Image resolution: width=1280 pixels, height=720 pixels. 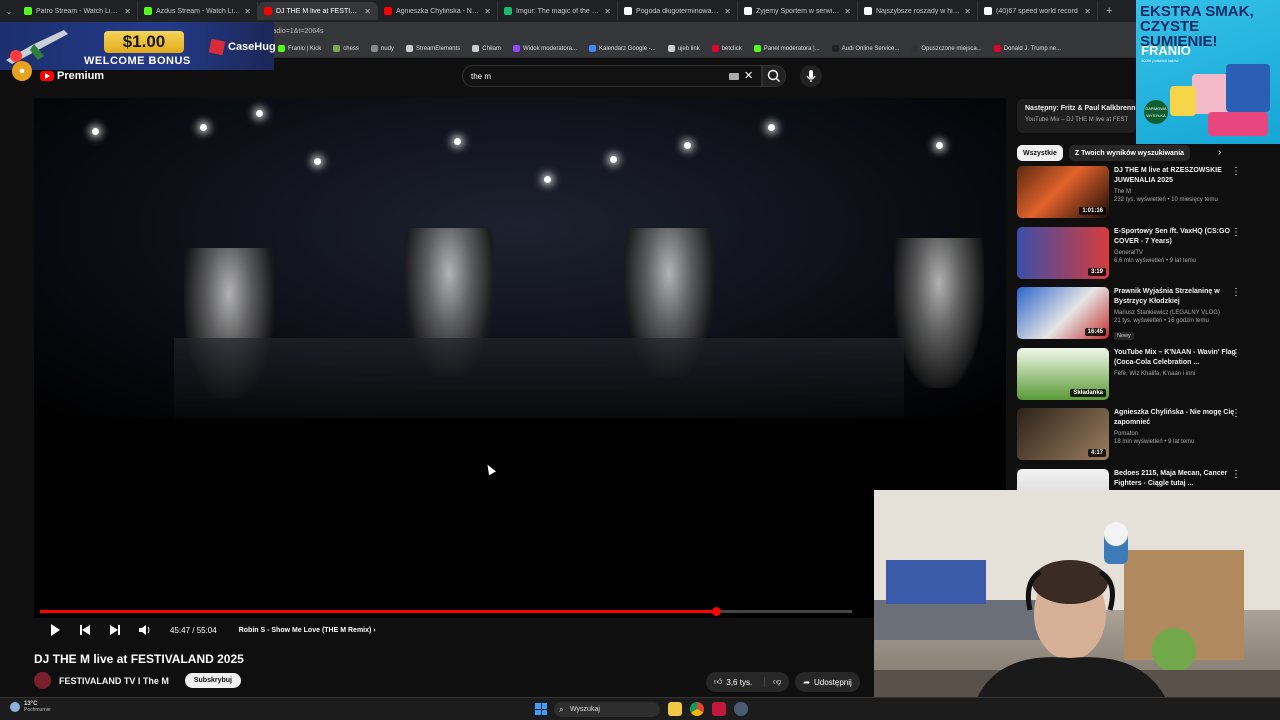 I want to click on chip-from-search: Z Twoich wyników wyszukiwania, so click(x=1129, y=153).